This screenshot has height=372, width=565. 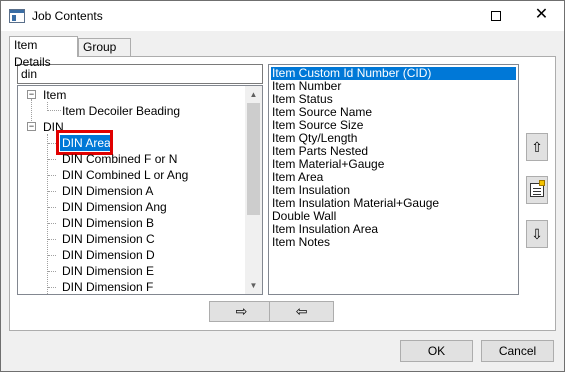 I want to click on list-item: Item Notes, so click(x=393, y=242).